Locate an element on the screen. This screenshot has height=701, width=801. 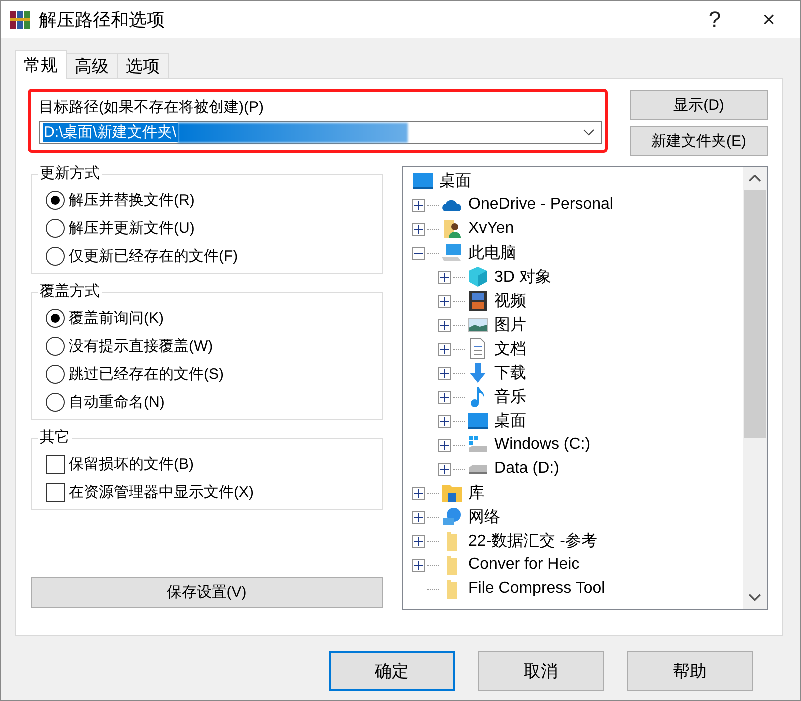
network-globe-icon is located at coordinates (451, 517).